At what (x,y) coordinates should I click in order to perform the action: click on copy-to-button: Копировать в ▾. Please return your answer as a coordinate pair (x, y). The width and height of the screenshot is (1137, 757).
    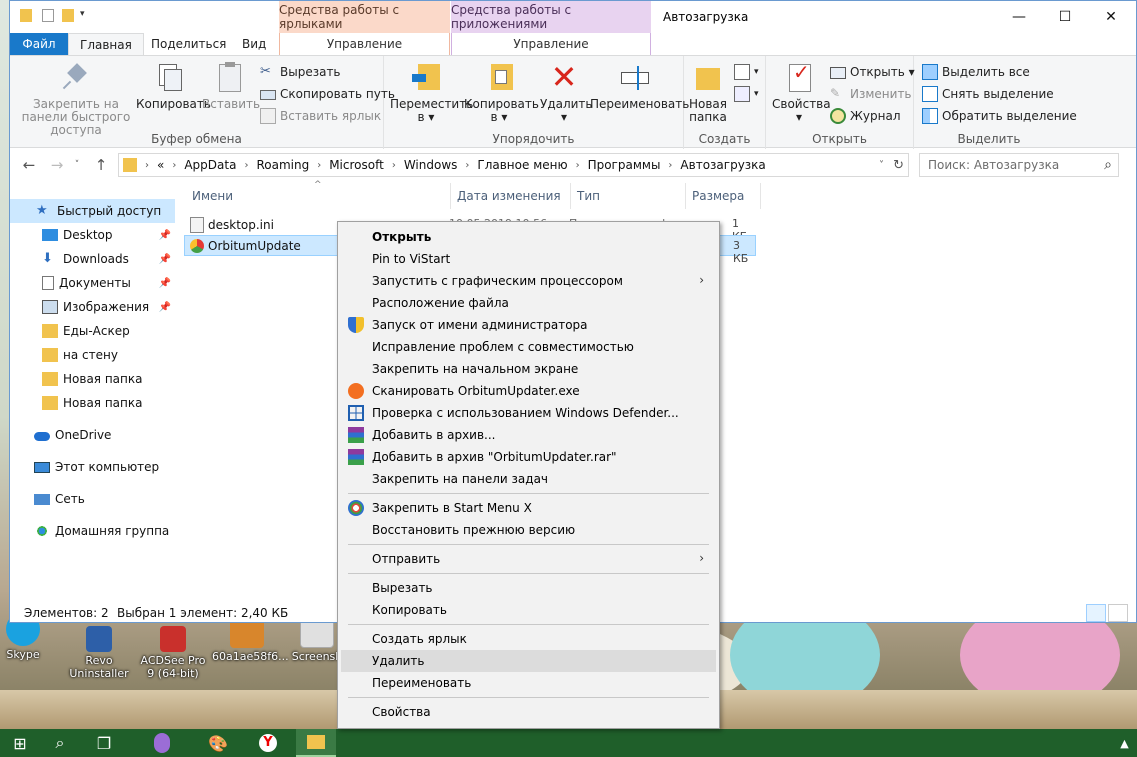
    Looking at the image, I should click on (501, 92).